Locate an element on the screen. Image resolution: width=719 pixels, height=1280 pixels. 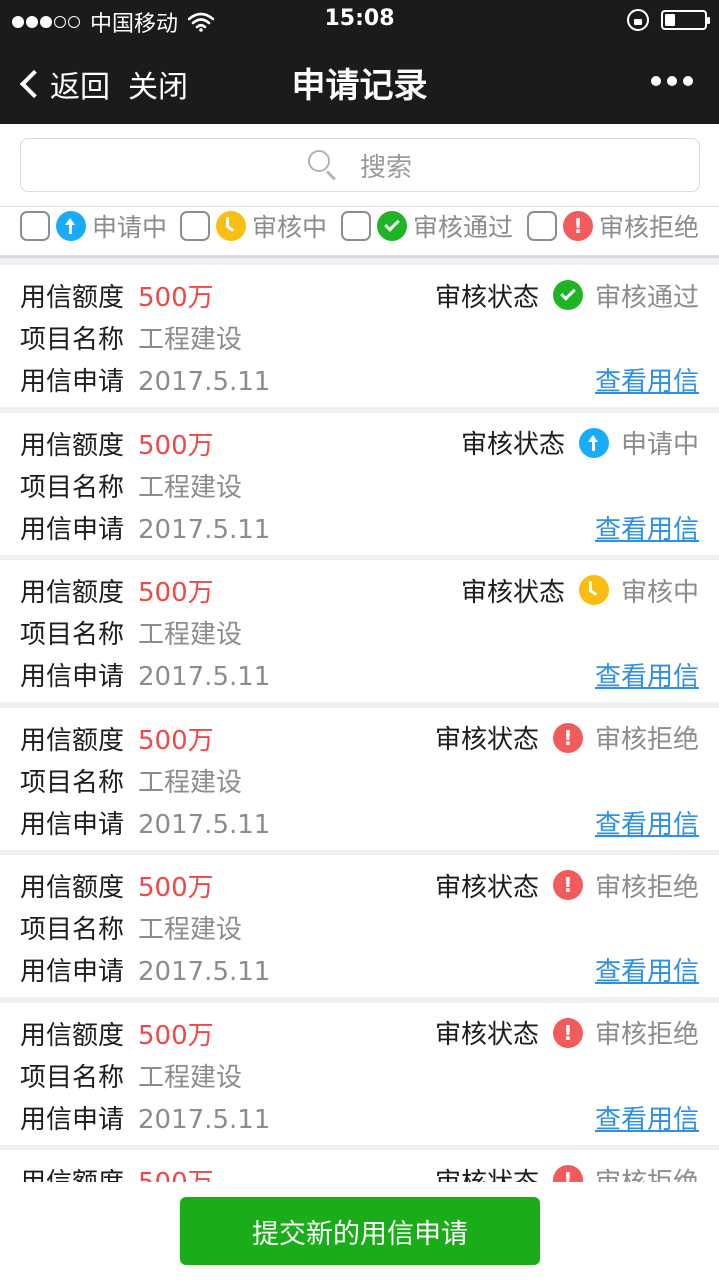
filter-reviewing: 审核中 is located at coordinates (253, 226).